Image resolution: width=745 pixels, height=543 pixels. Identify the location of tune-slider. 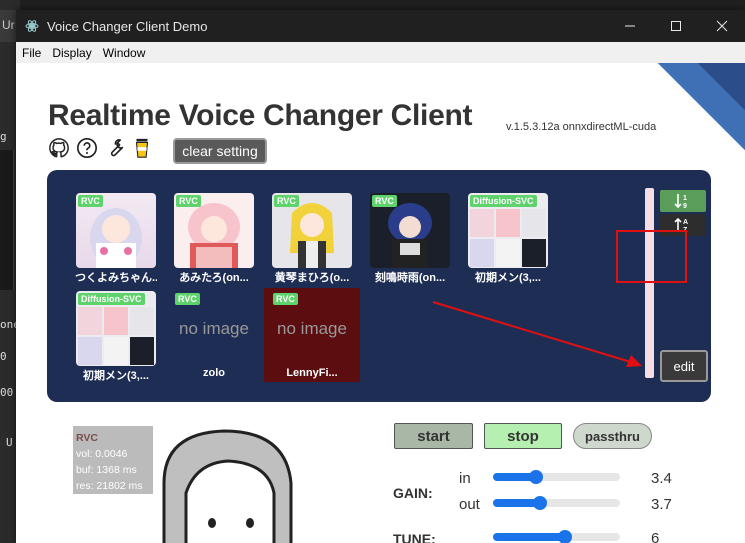
(556, 536).